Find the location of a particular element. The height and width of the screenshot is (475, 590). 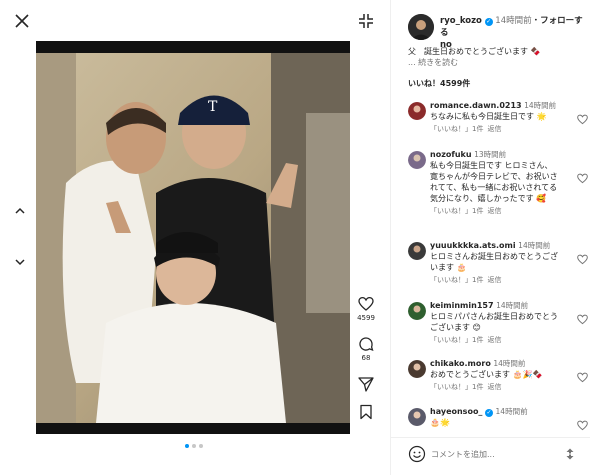

caption-emoji-icon: 🍫 is located at coordinates (535, 51).